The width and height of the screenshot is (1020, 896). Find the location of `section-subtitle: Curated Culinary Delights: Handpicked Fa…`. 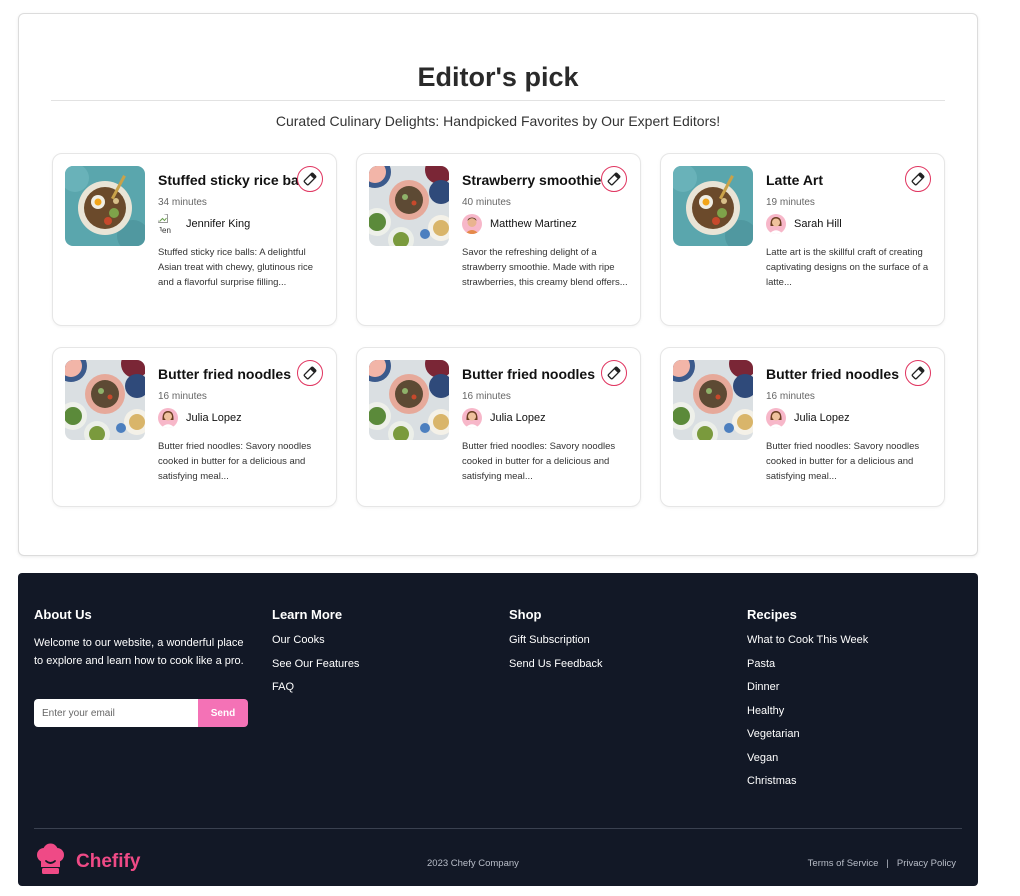

section-subtitle: Curated Culinary Delights: Handpicked Fa… is located at coordinates (498, 121).